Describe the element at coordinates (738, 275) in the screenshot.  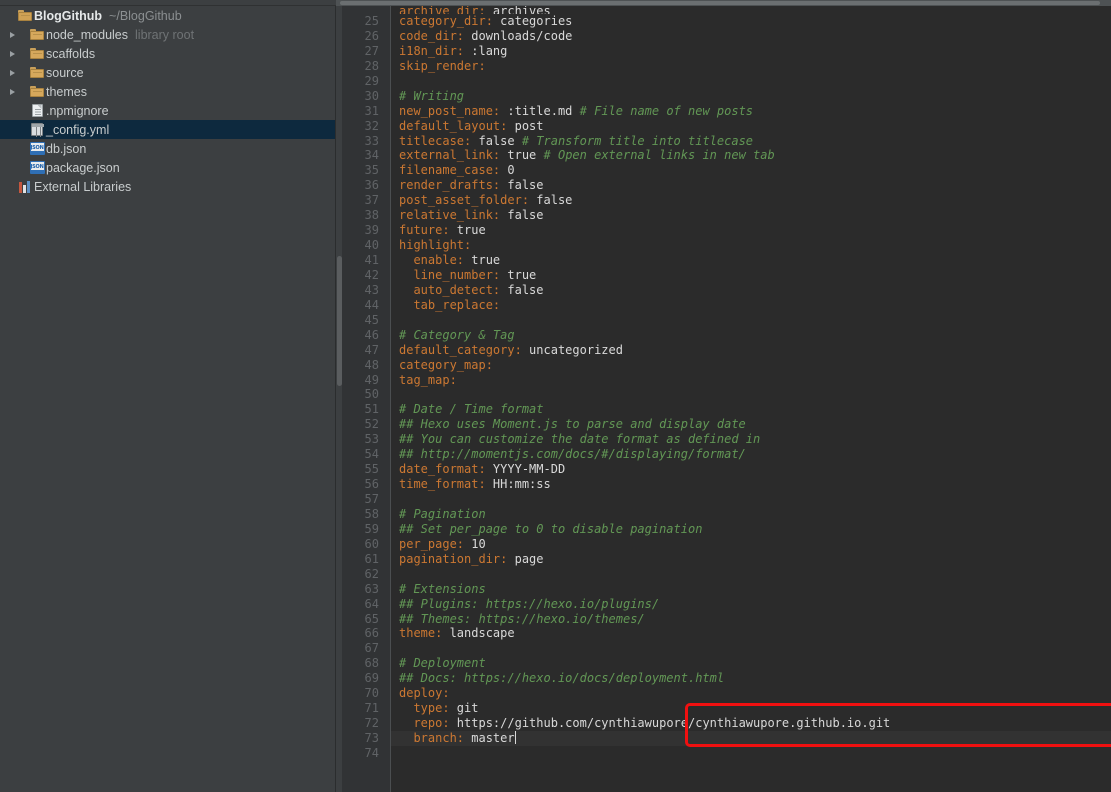
I see `code-line-42: 42 line_number: true` at that location.